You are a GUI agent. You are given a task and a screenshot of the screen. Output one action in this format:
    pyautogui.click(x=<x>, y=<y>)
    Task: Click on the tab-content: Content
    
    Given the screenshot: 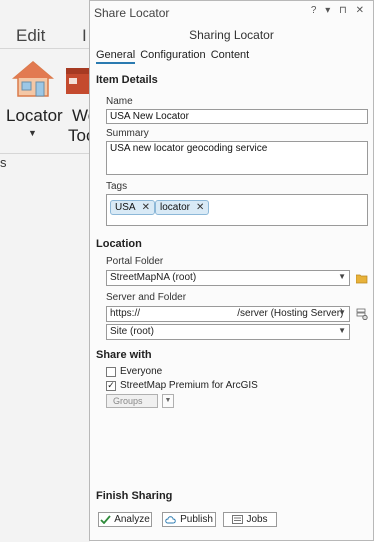 What is the action you would take?
    pyautogui.click(x=230, y=55)
    